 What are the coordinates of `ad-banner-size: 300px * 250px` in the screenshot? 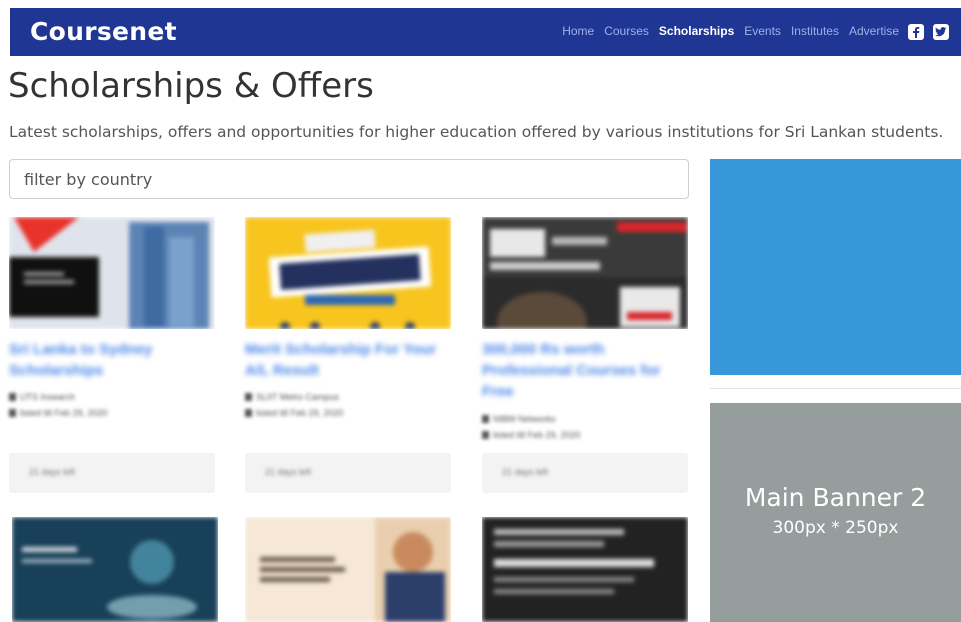 It's located at (835, 528).